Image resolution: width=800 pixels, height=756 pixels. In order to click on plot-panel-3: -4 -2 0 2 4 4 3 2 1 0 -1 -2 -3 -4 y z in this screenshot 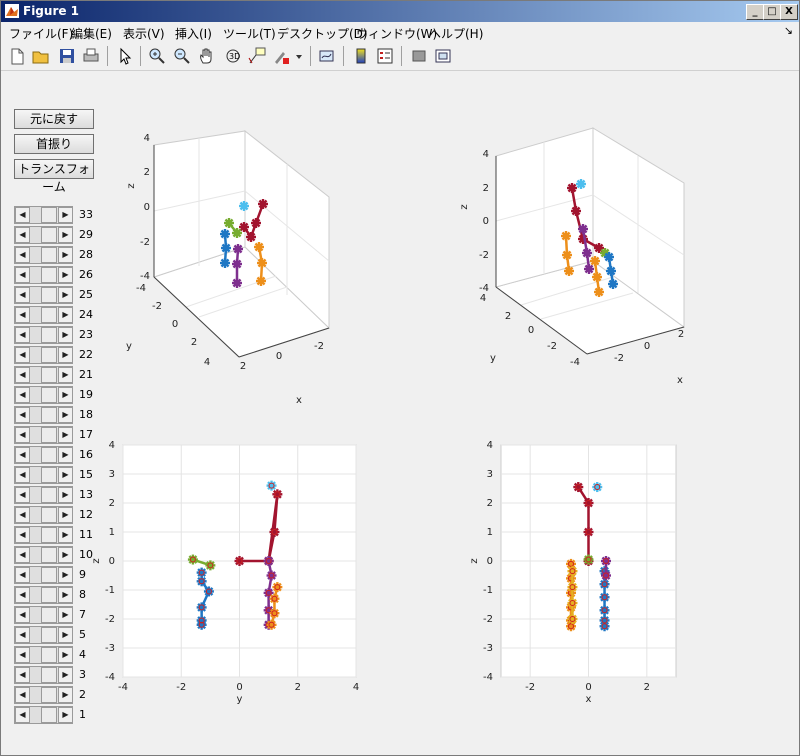, I will do `click(225, 572)`.